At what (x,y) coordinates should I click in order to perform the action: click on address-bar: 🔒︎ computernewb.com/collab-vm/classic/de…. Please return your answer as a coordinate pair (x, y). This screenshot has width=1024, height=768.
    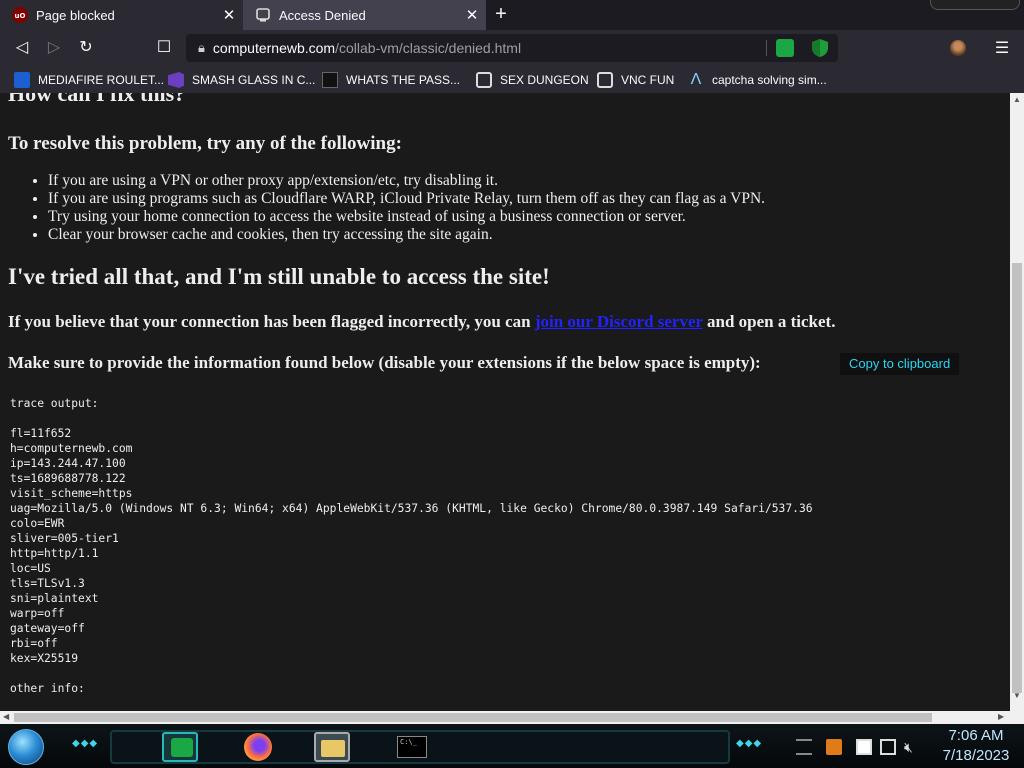
    Looking at the image, I should click on (512, 48).